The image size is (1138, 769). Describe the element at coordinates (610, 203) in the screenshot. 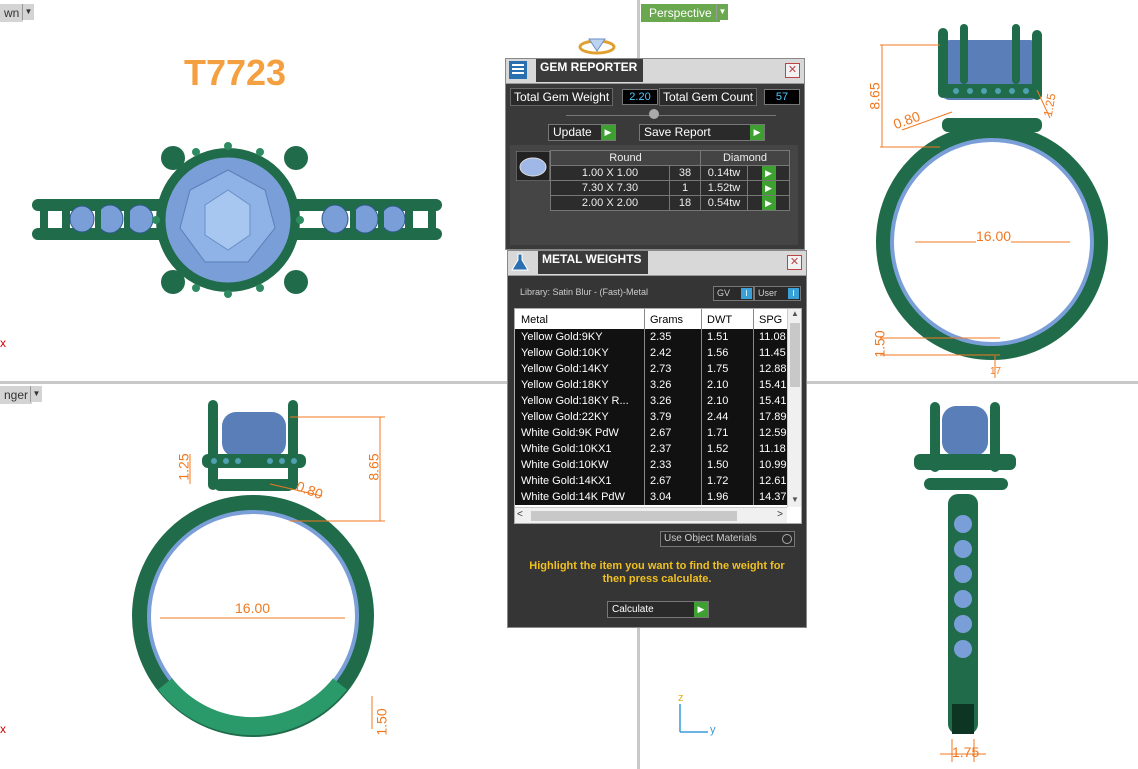

I see `gem-size: 2.00 X 2.00` at that location.